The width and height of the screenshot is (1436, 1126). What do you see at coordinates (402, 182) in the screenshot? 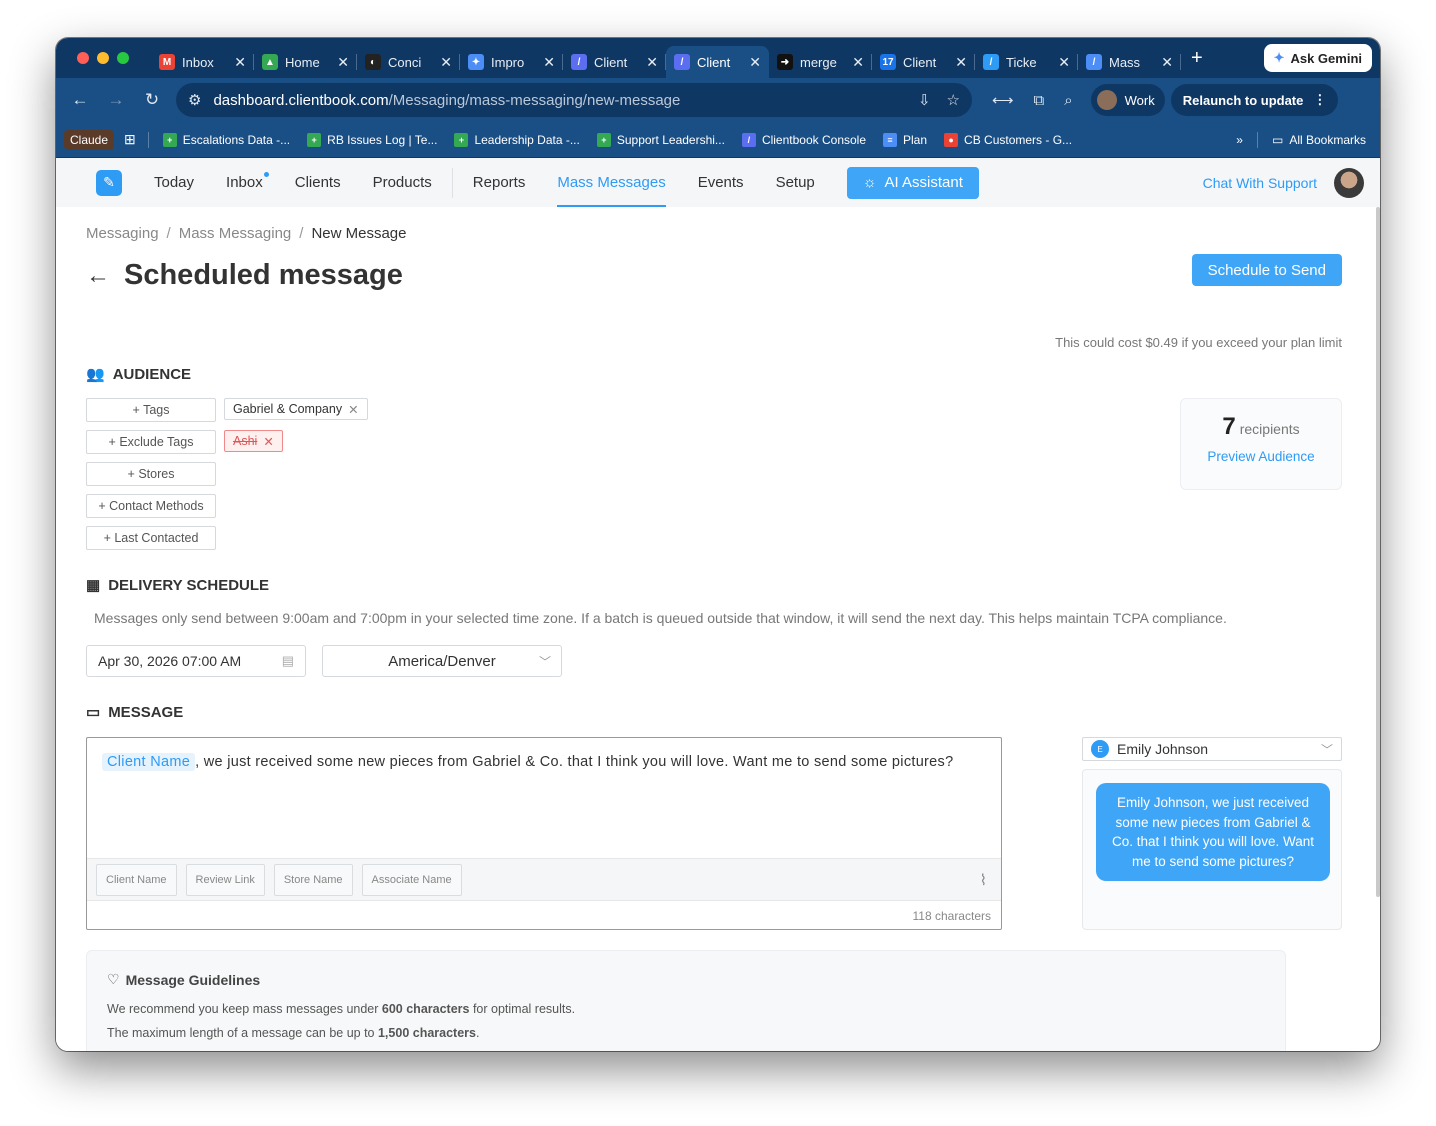
I see `nav-item-products: Products` at bounding box center [402, 182].